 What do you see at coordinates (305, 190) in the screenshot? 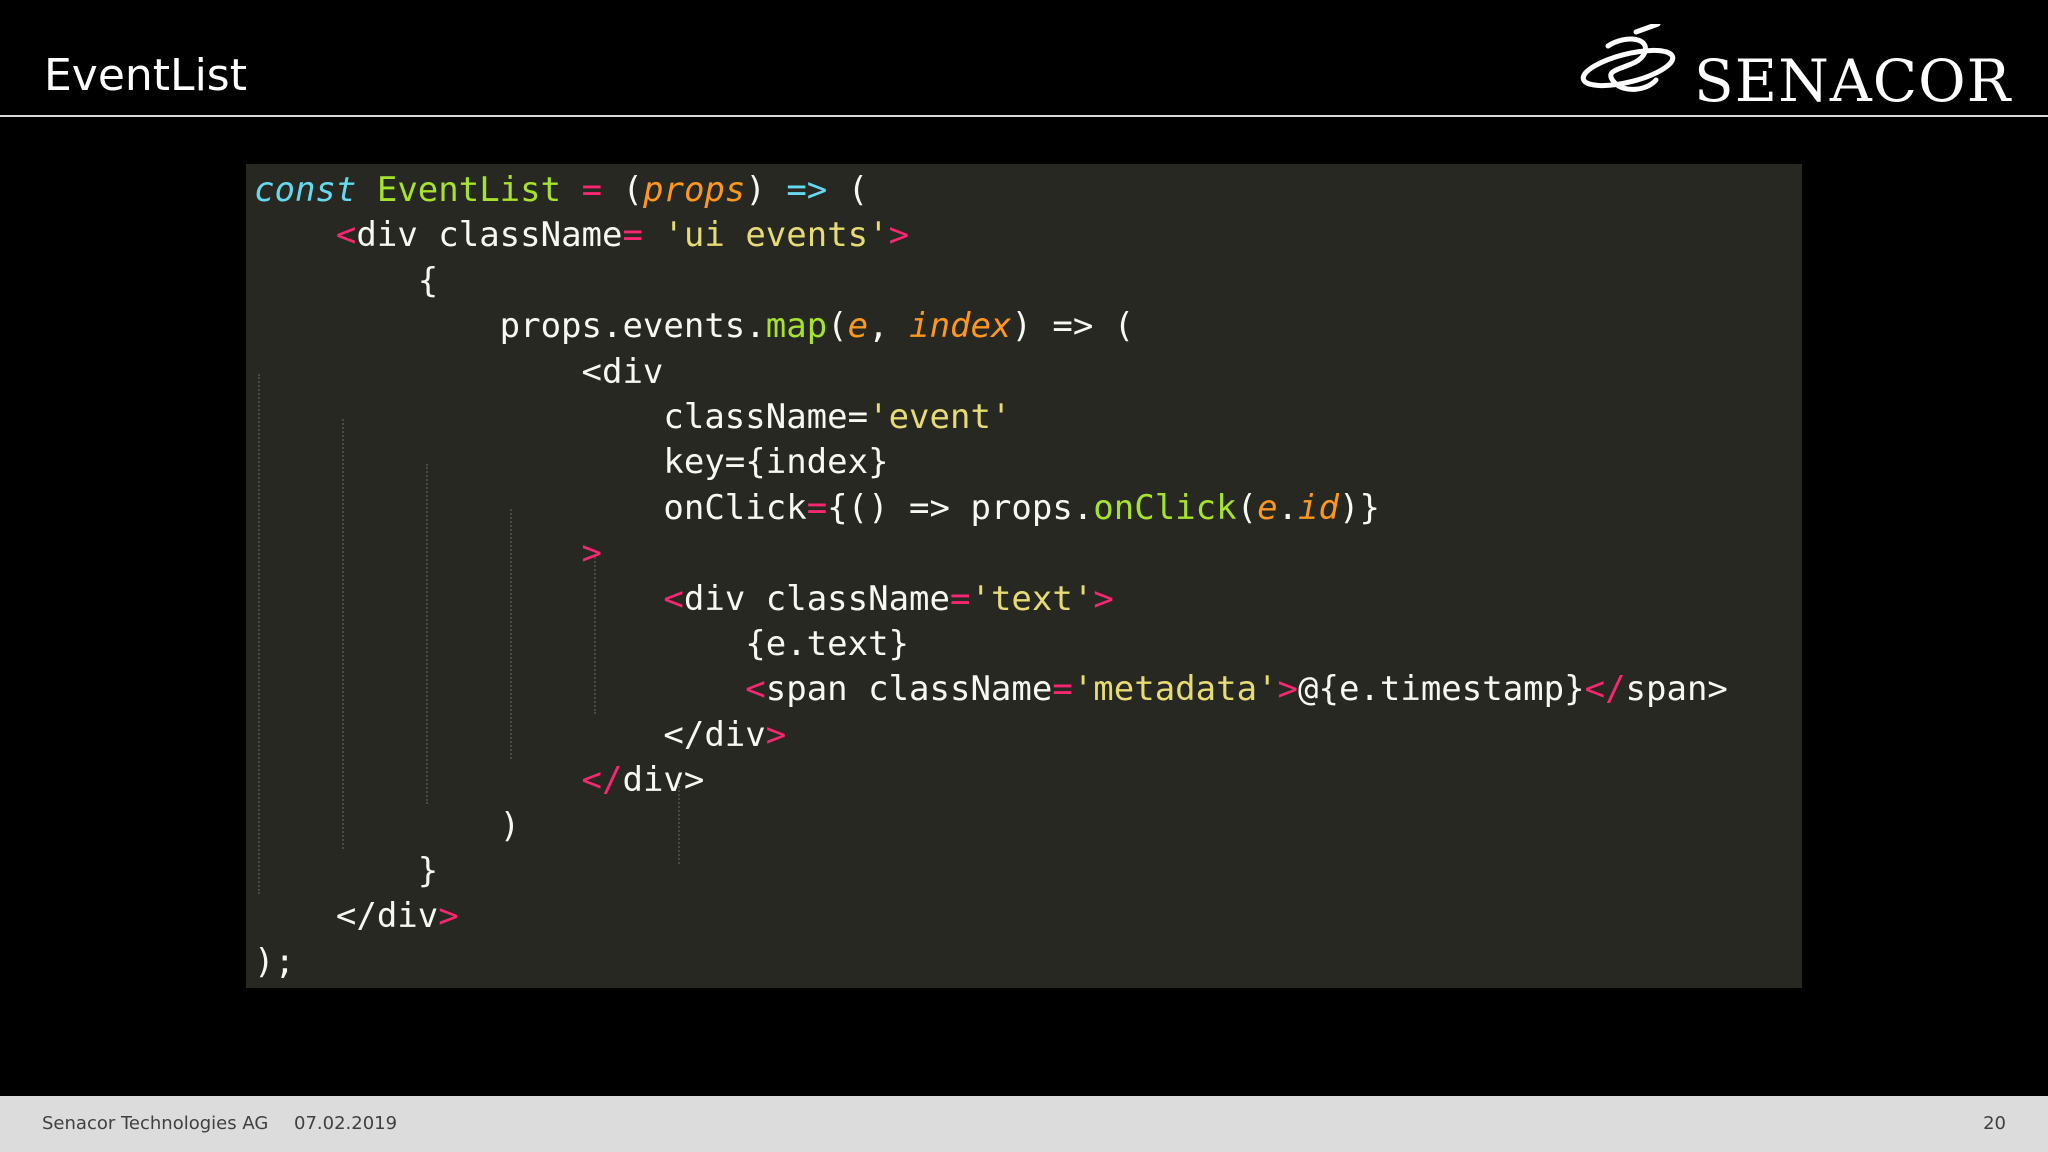
I see `code-token: const` at bounding box center [305, 190].